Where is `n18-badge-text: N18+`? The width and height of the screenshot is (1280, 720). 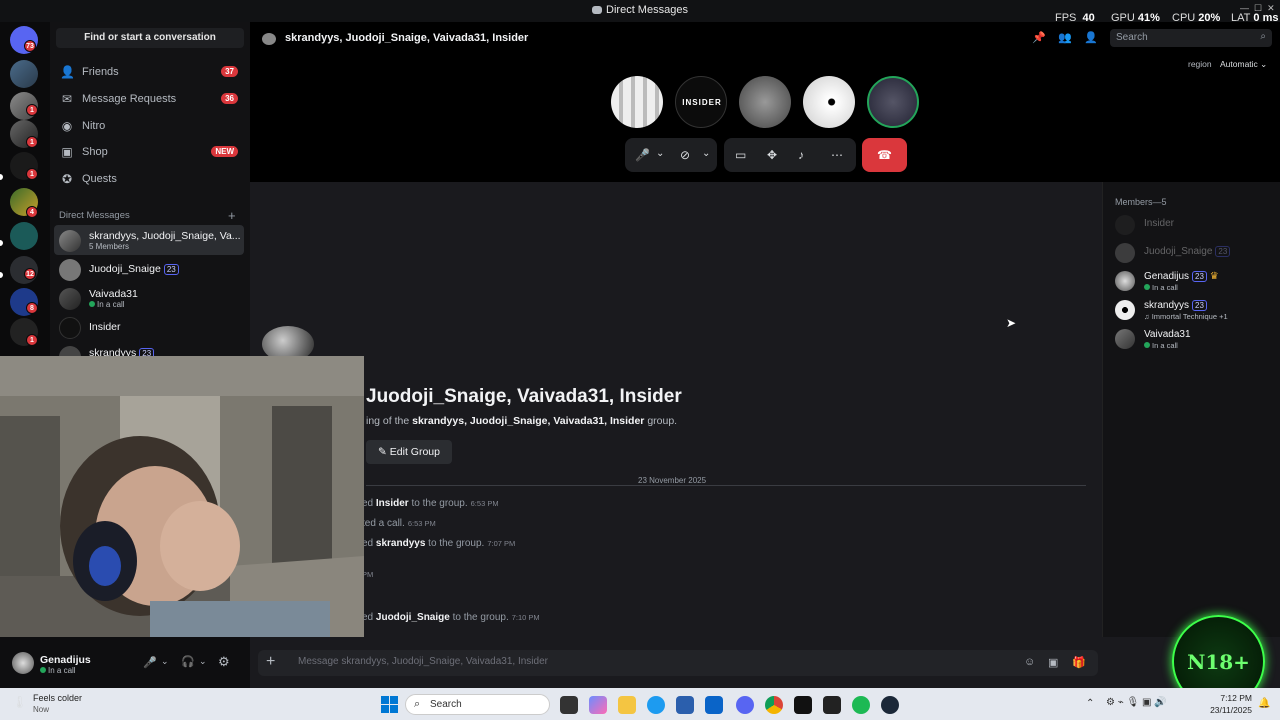
n18-badge-text: N18+ is located at coordinates (1218, 662).